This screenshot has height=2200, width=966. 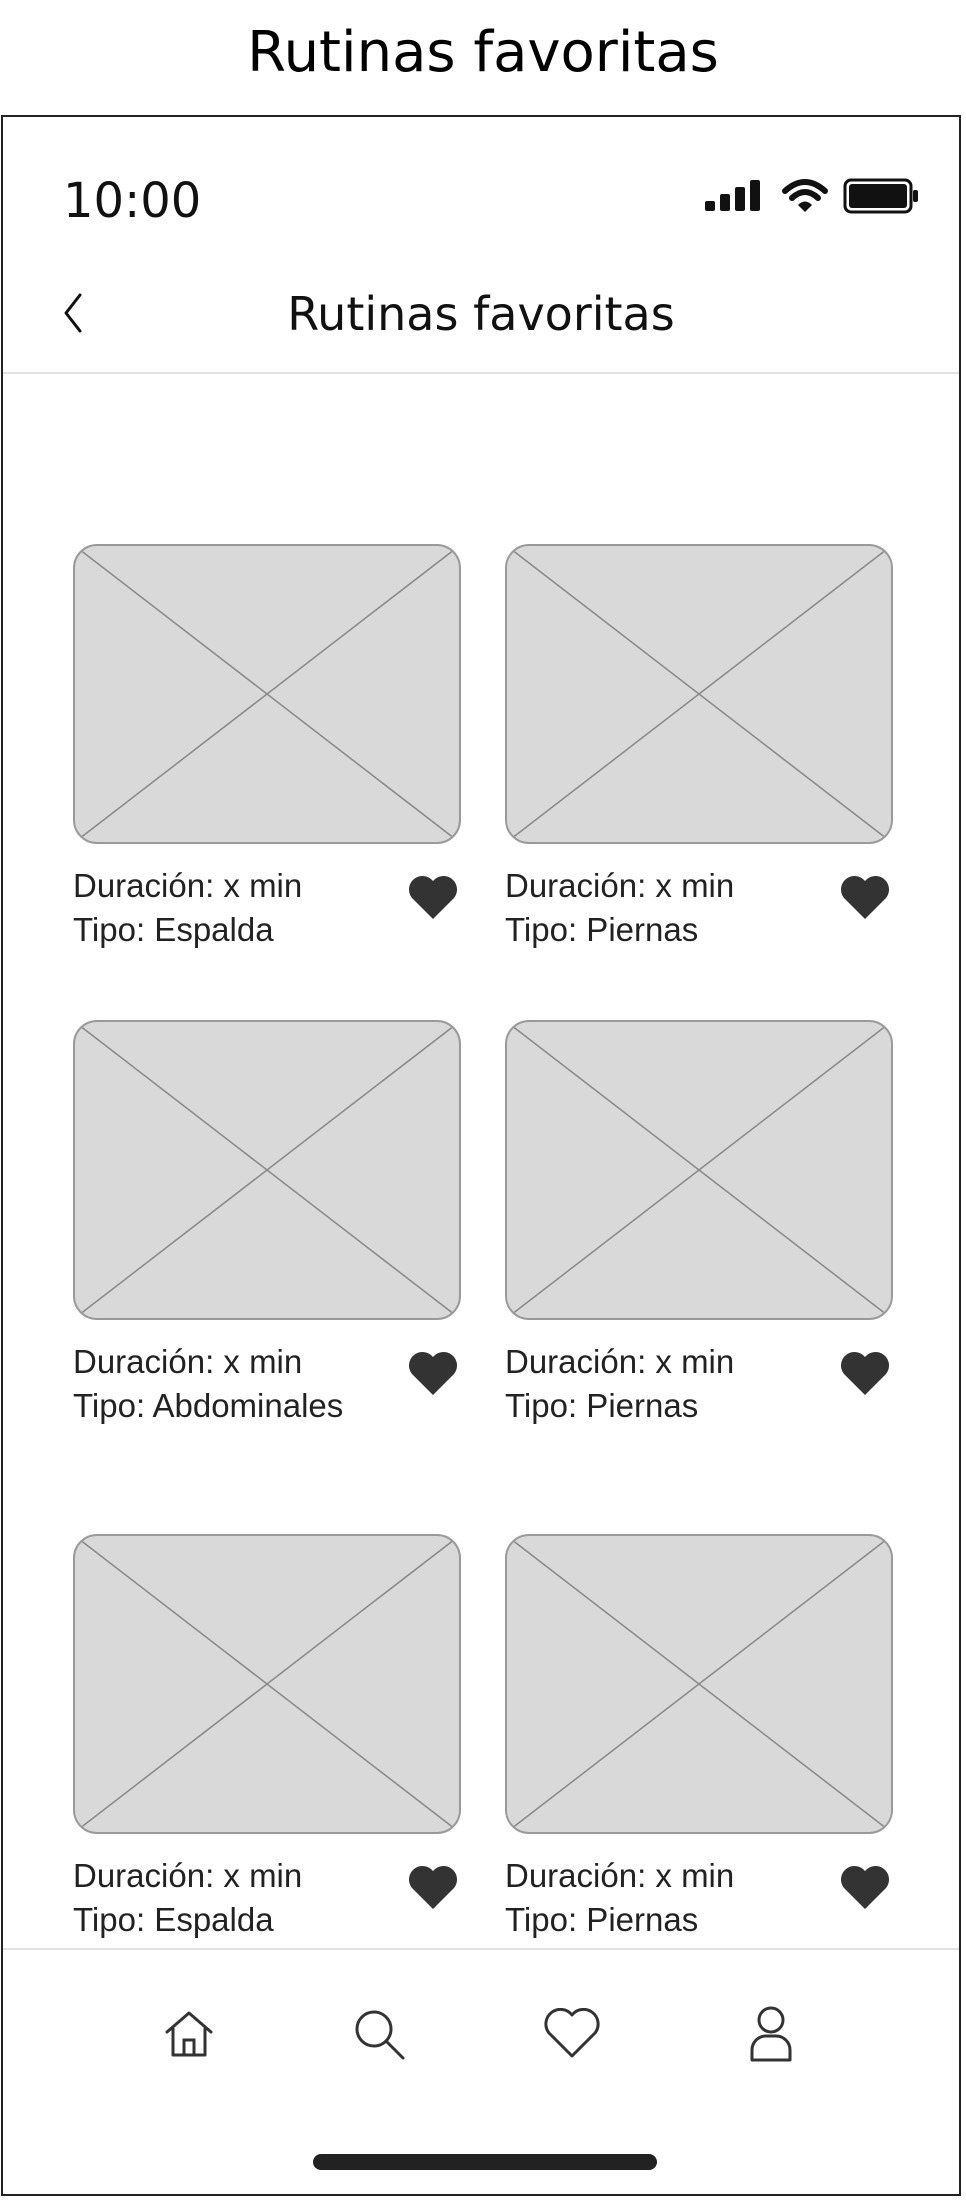 I want to click on routine-card: Duración: x min Tipo: Abdominales, so click(x=268, y=1225).